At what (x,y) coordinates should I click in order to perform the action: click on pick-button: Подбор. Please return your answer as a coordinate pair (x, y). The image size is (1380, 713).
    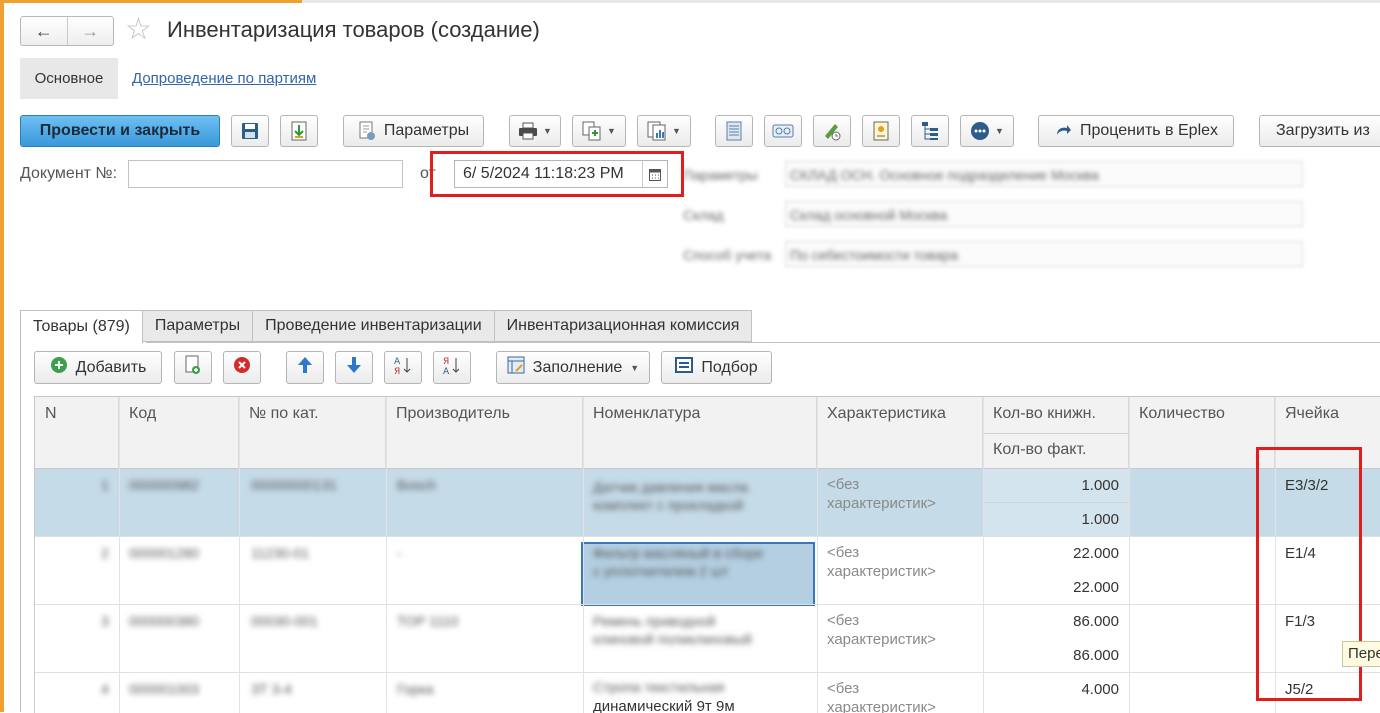
    Looking at the image, I should click on (716, 367).